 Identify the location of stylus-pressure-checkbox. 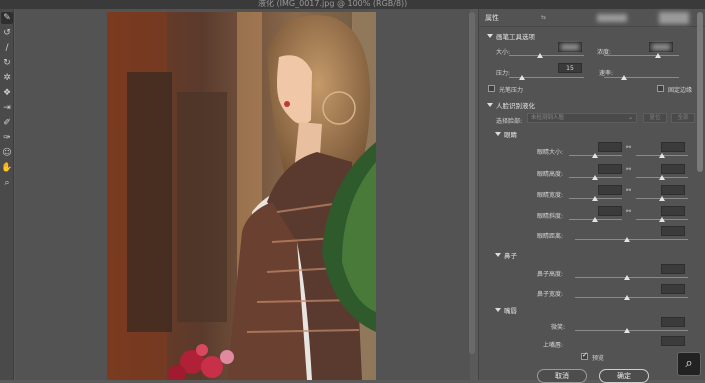
(491, 88).